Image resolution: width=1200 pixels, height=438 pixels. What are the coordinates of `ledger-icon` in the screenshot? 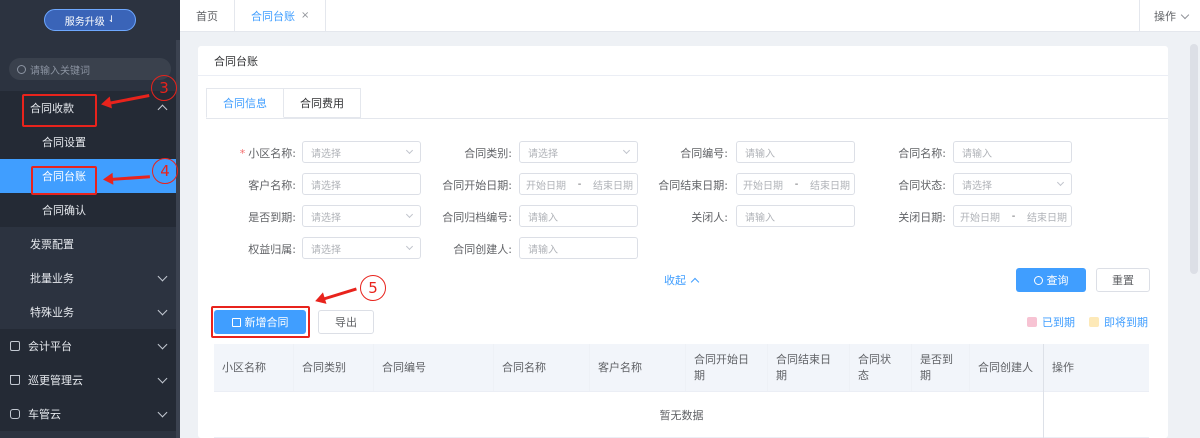 It's located at (15, 346).